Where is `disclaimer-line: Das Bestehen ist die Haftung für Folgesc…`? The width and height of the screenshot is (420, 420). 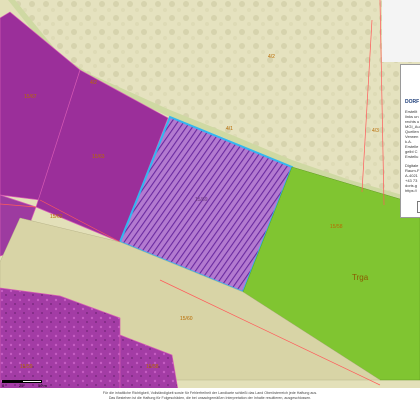 disclaimer-line: Das Bestehen ist die Haftung für Folgesc… is located at coordinates (210, 398).